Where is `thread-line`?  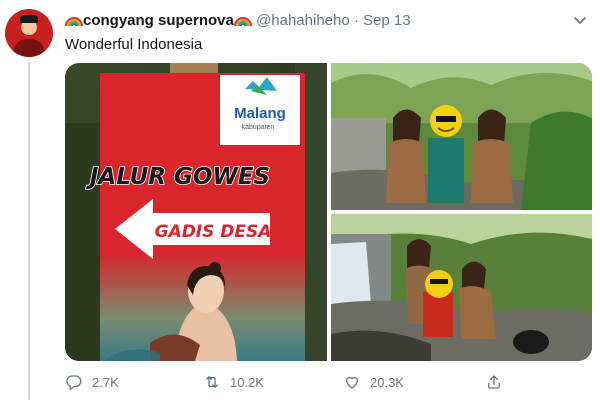 thread-line is located at coordinates (29, 231).